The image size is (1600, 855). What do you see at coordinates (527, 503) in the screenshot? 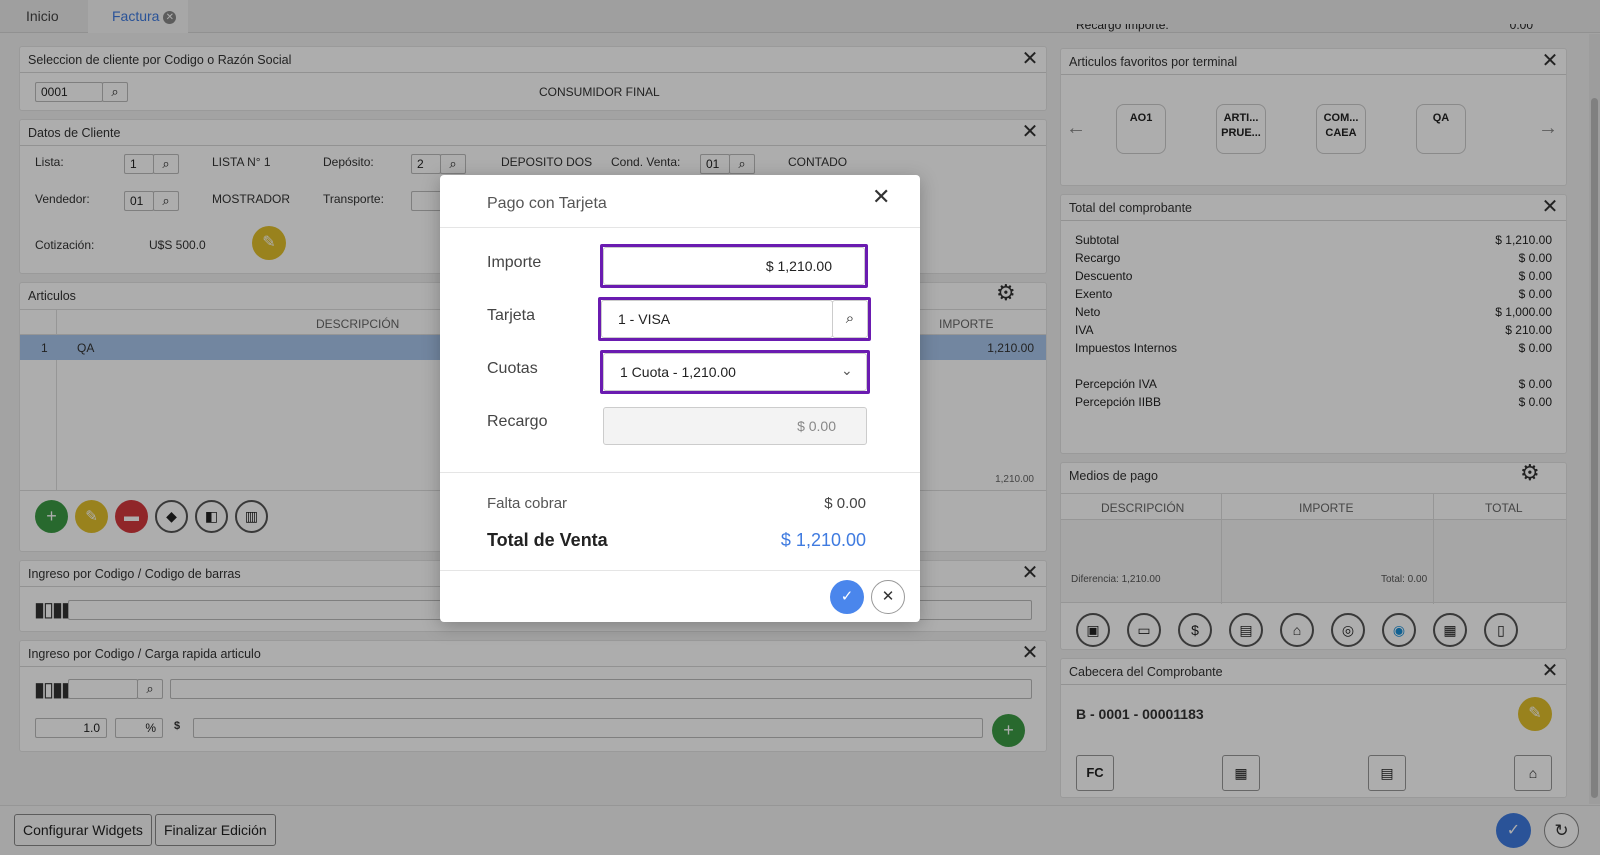
I see `falta-cobrar-label: Falta cobrar` at bounding box center [527, 503].